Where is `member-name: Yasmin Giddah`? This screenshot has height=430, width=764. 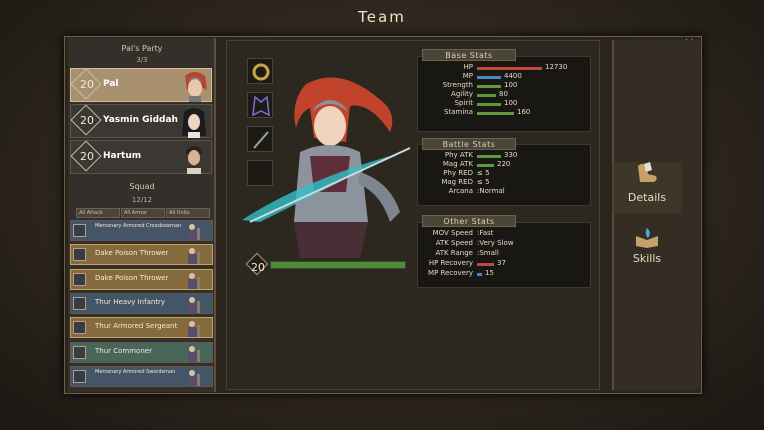 member-name: Yasmin Giddah is located at coordinates (140, 120).